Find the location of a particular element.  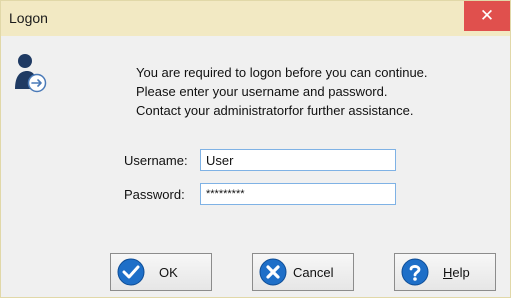

user-arrow-icon is located at coordinates (31, 73).